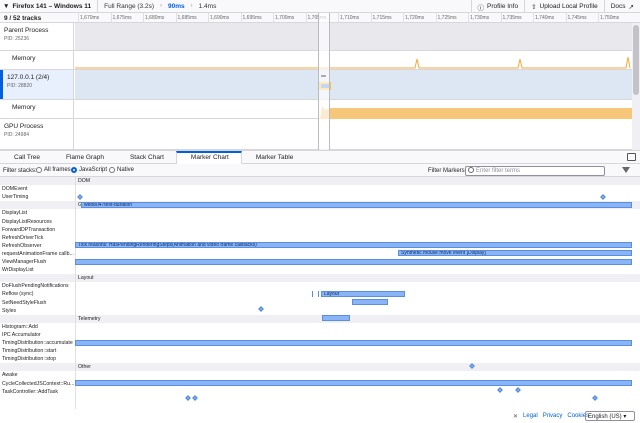 The height and width of the screenshot is (423, 640). Describe the element at coordinates (18, 270) in the screenshot. I see `marker-row-label: WrDisplayList` at that location.